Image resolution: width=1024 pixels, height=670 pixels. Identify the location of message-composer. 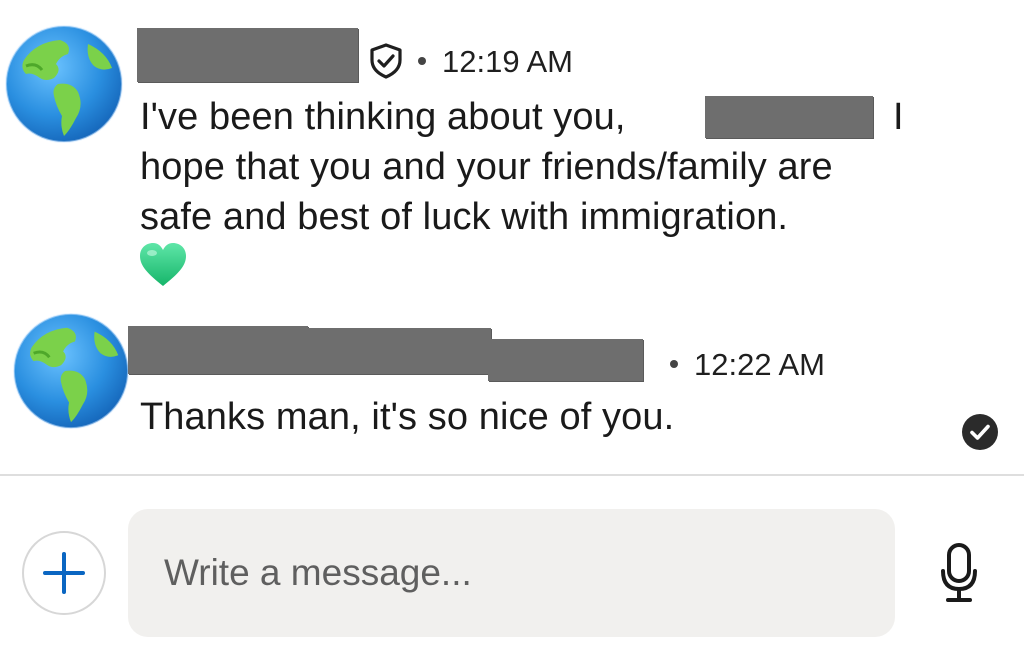
(511, 573).